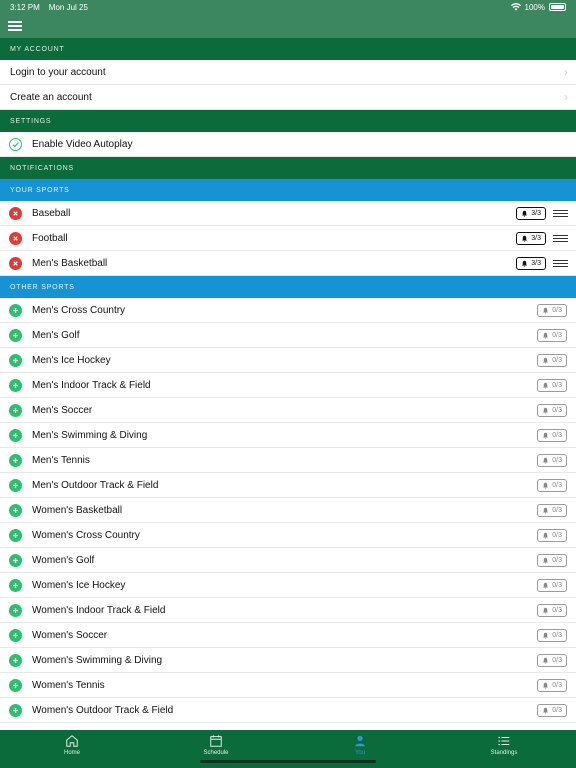  Describe the element at coordinates (515, 7) in the screenshot. I see `wifi-icon` at that location.